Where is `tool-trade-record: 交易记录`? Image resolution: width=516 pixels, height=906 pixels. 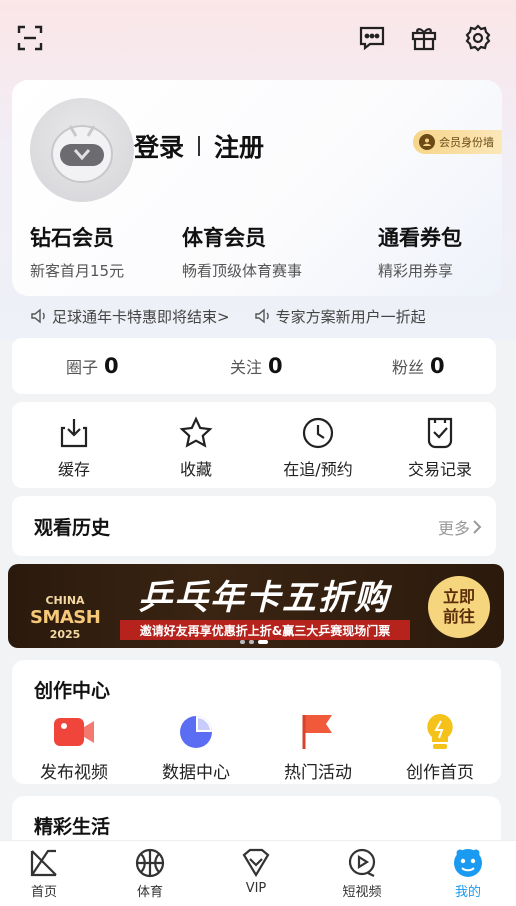 tool-trade-record: 交易记录 is located at coordinates (440, 448).